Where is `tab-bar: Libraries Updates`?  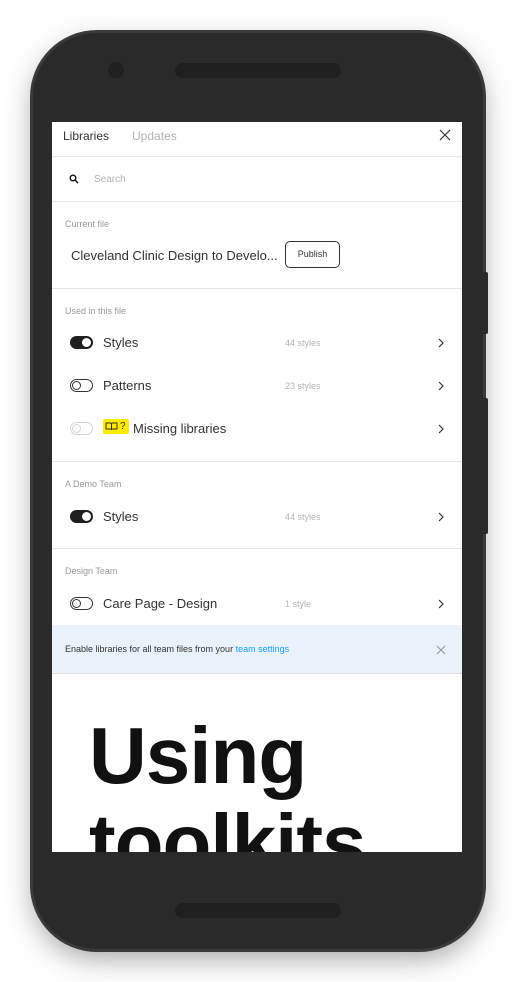
tab-bar: Libraries Updates is located at coordinates (257, 139).